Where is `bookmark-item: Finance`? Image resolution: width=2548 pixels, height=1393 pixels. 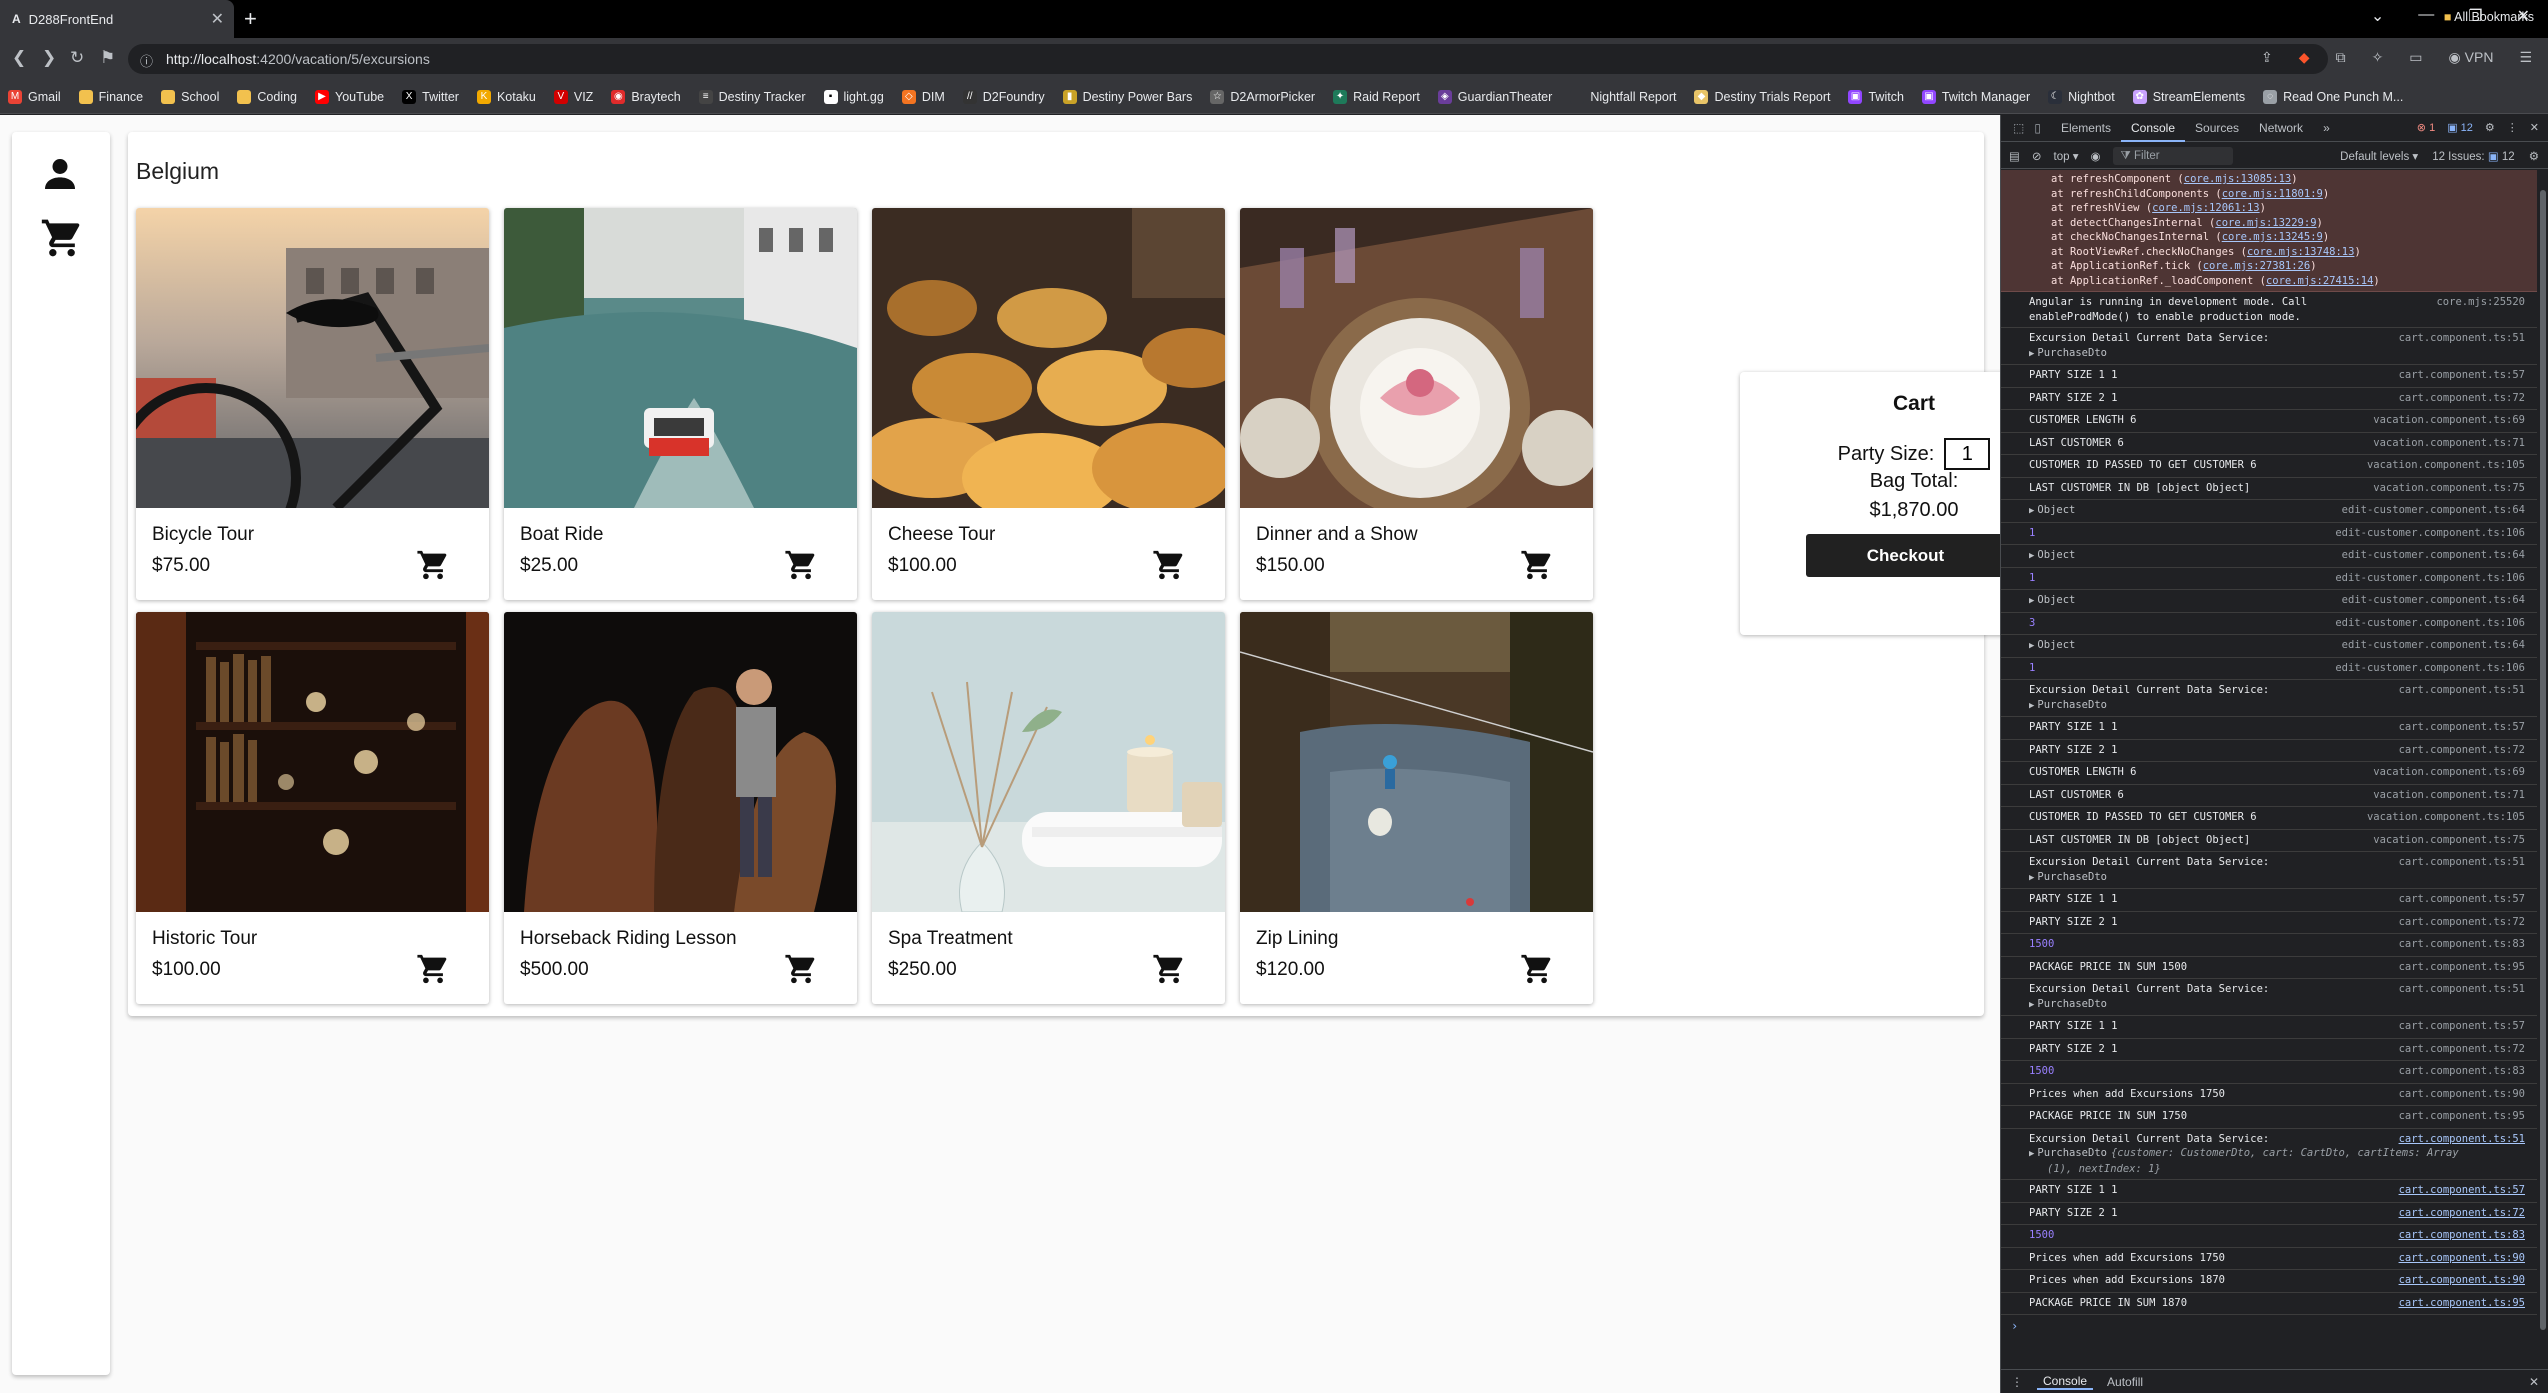
bookmark-item: Finance is located at coordinates (110, 96).